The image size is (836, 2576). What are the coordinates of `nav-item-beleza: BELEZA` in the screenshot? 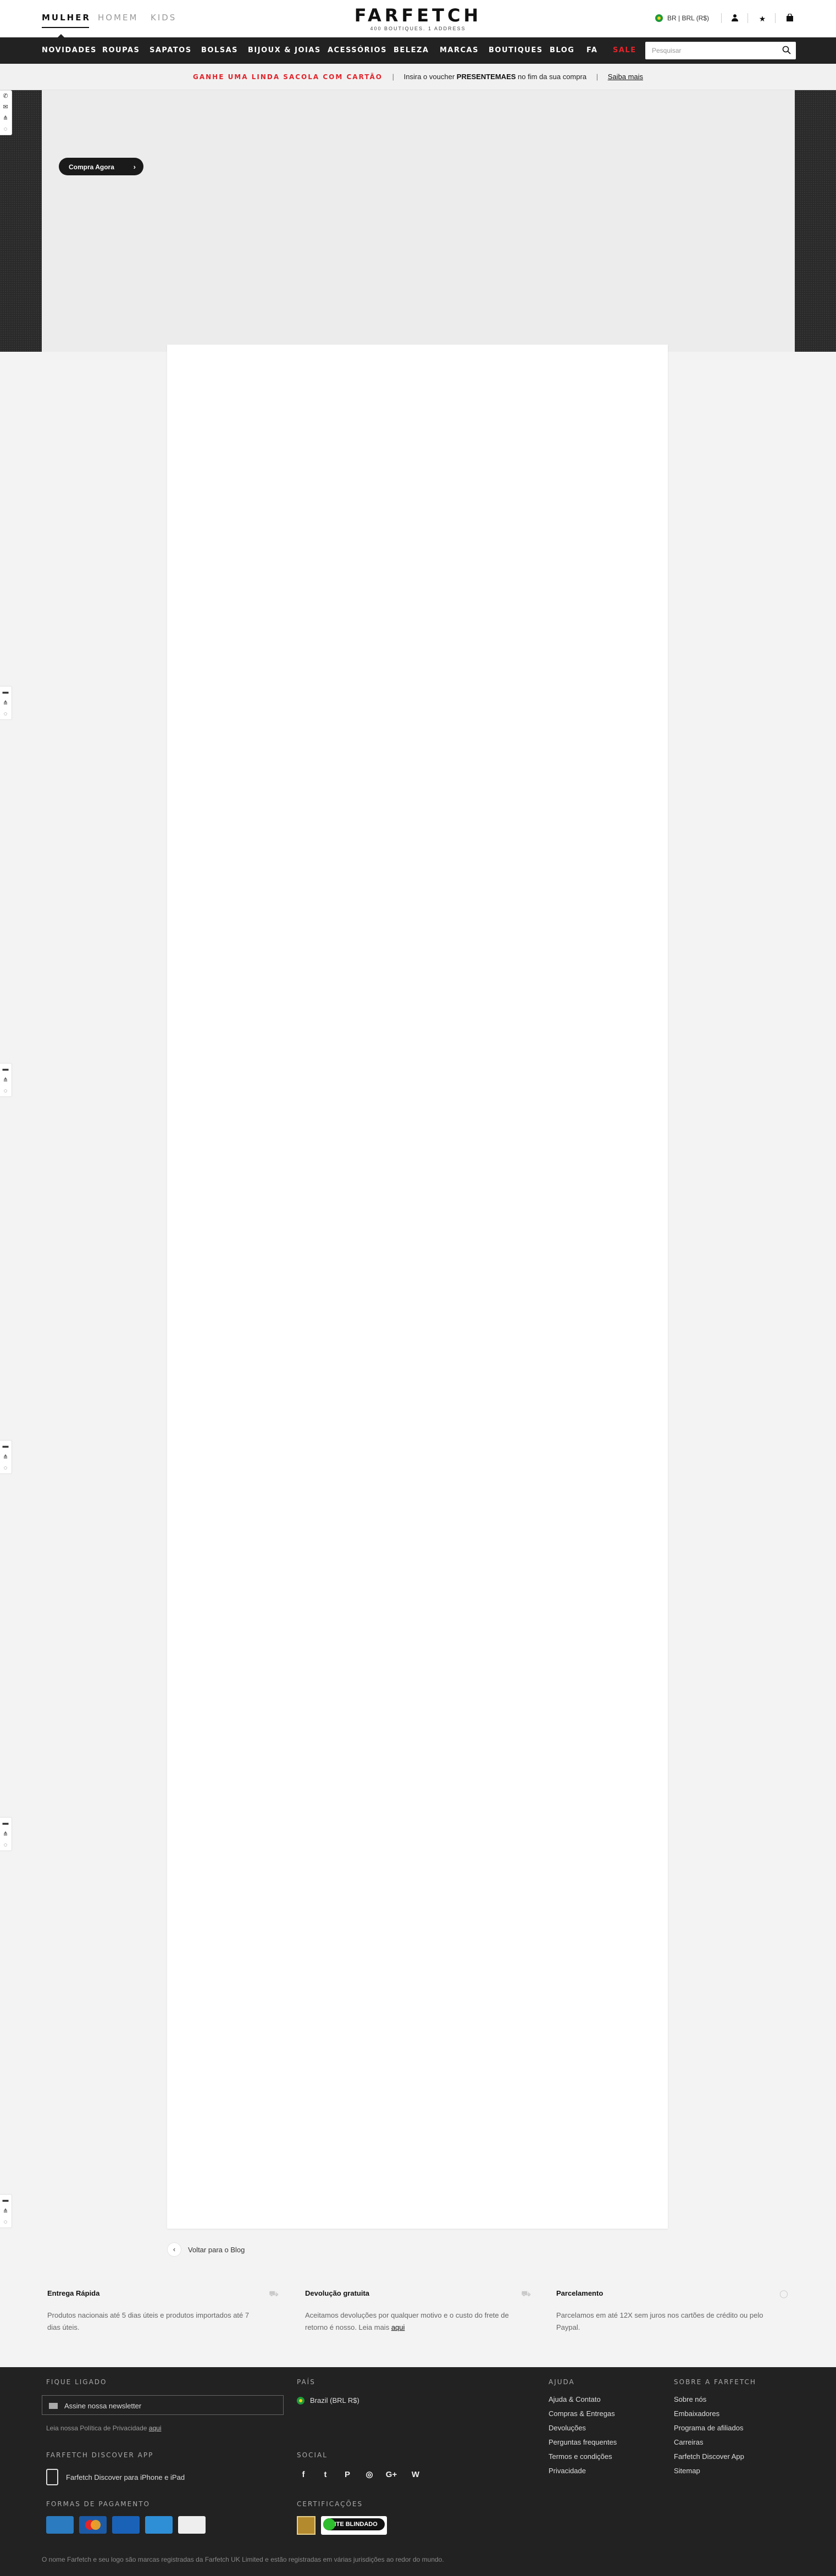 It's located at (411, 50).